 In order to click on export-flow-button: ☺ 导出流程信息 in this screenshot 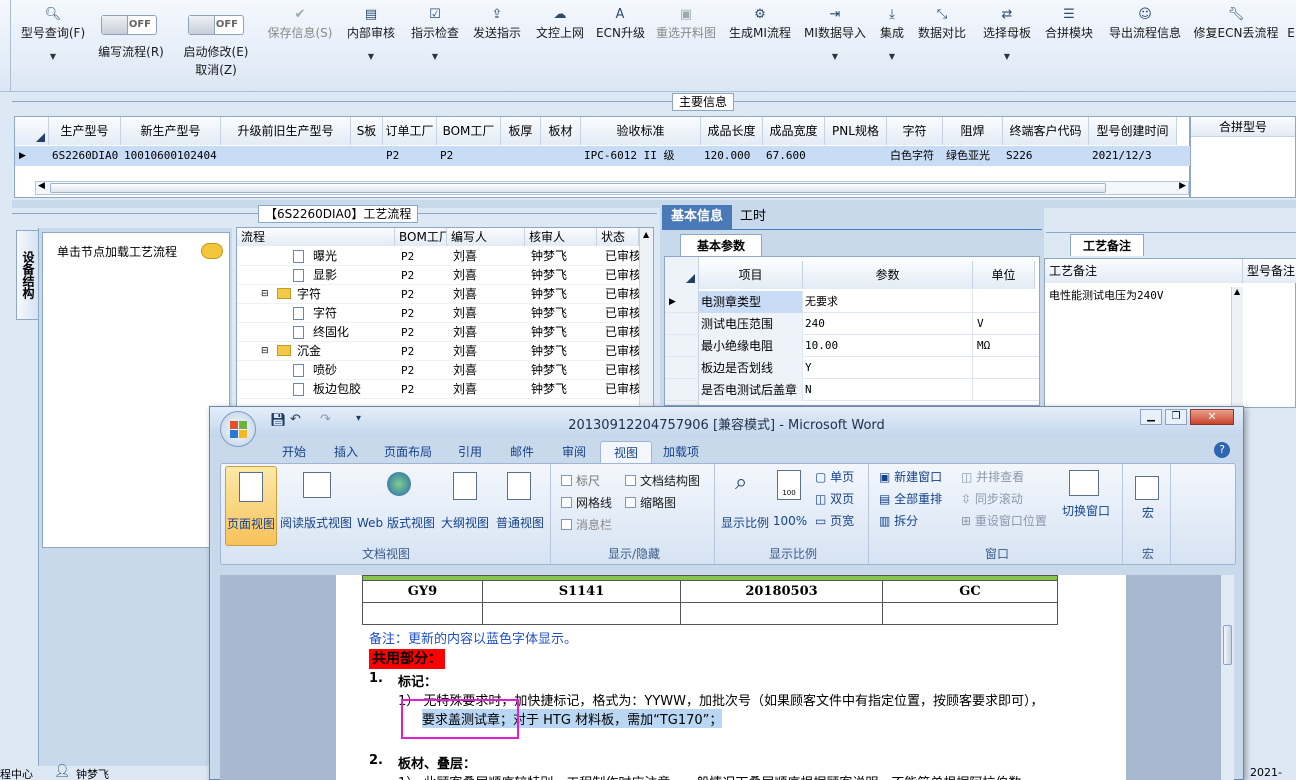, I will do `click(1145, 46)`.